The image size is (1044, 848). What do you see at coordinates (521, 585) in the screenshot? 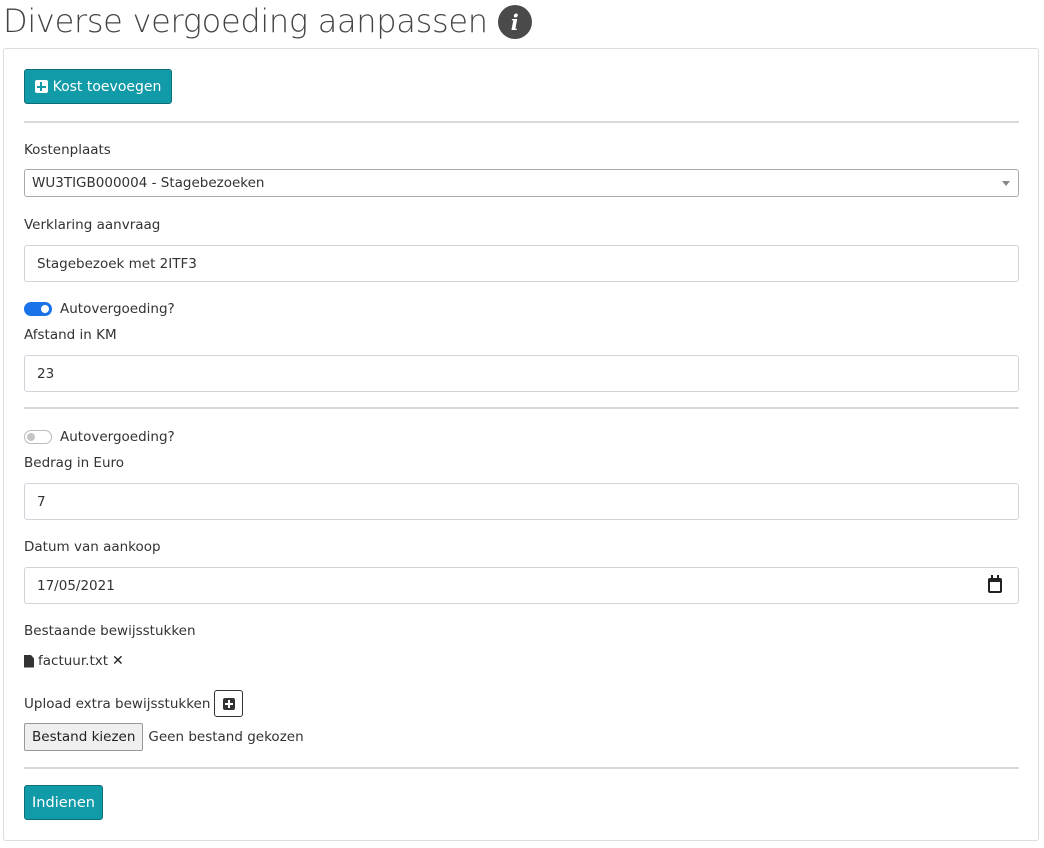
I see `purchase-date-input: 17/05/2021` at bounding box center [521, 585].